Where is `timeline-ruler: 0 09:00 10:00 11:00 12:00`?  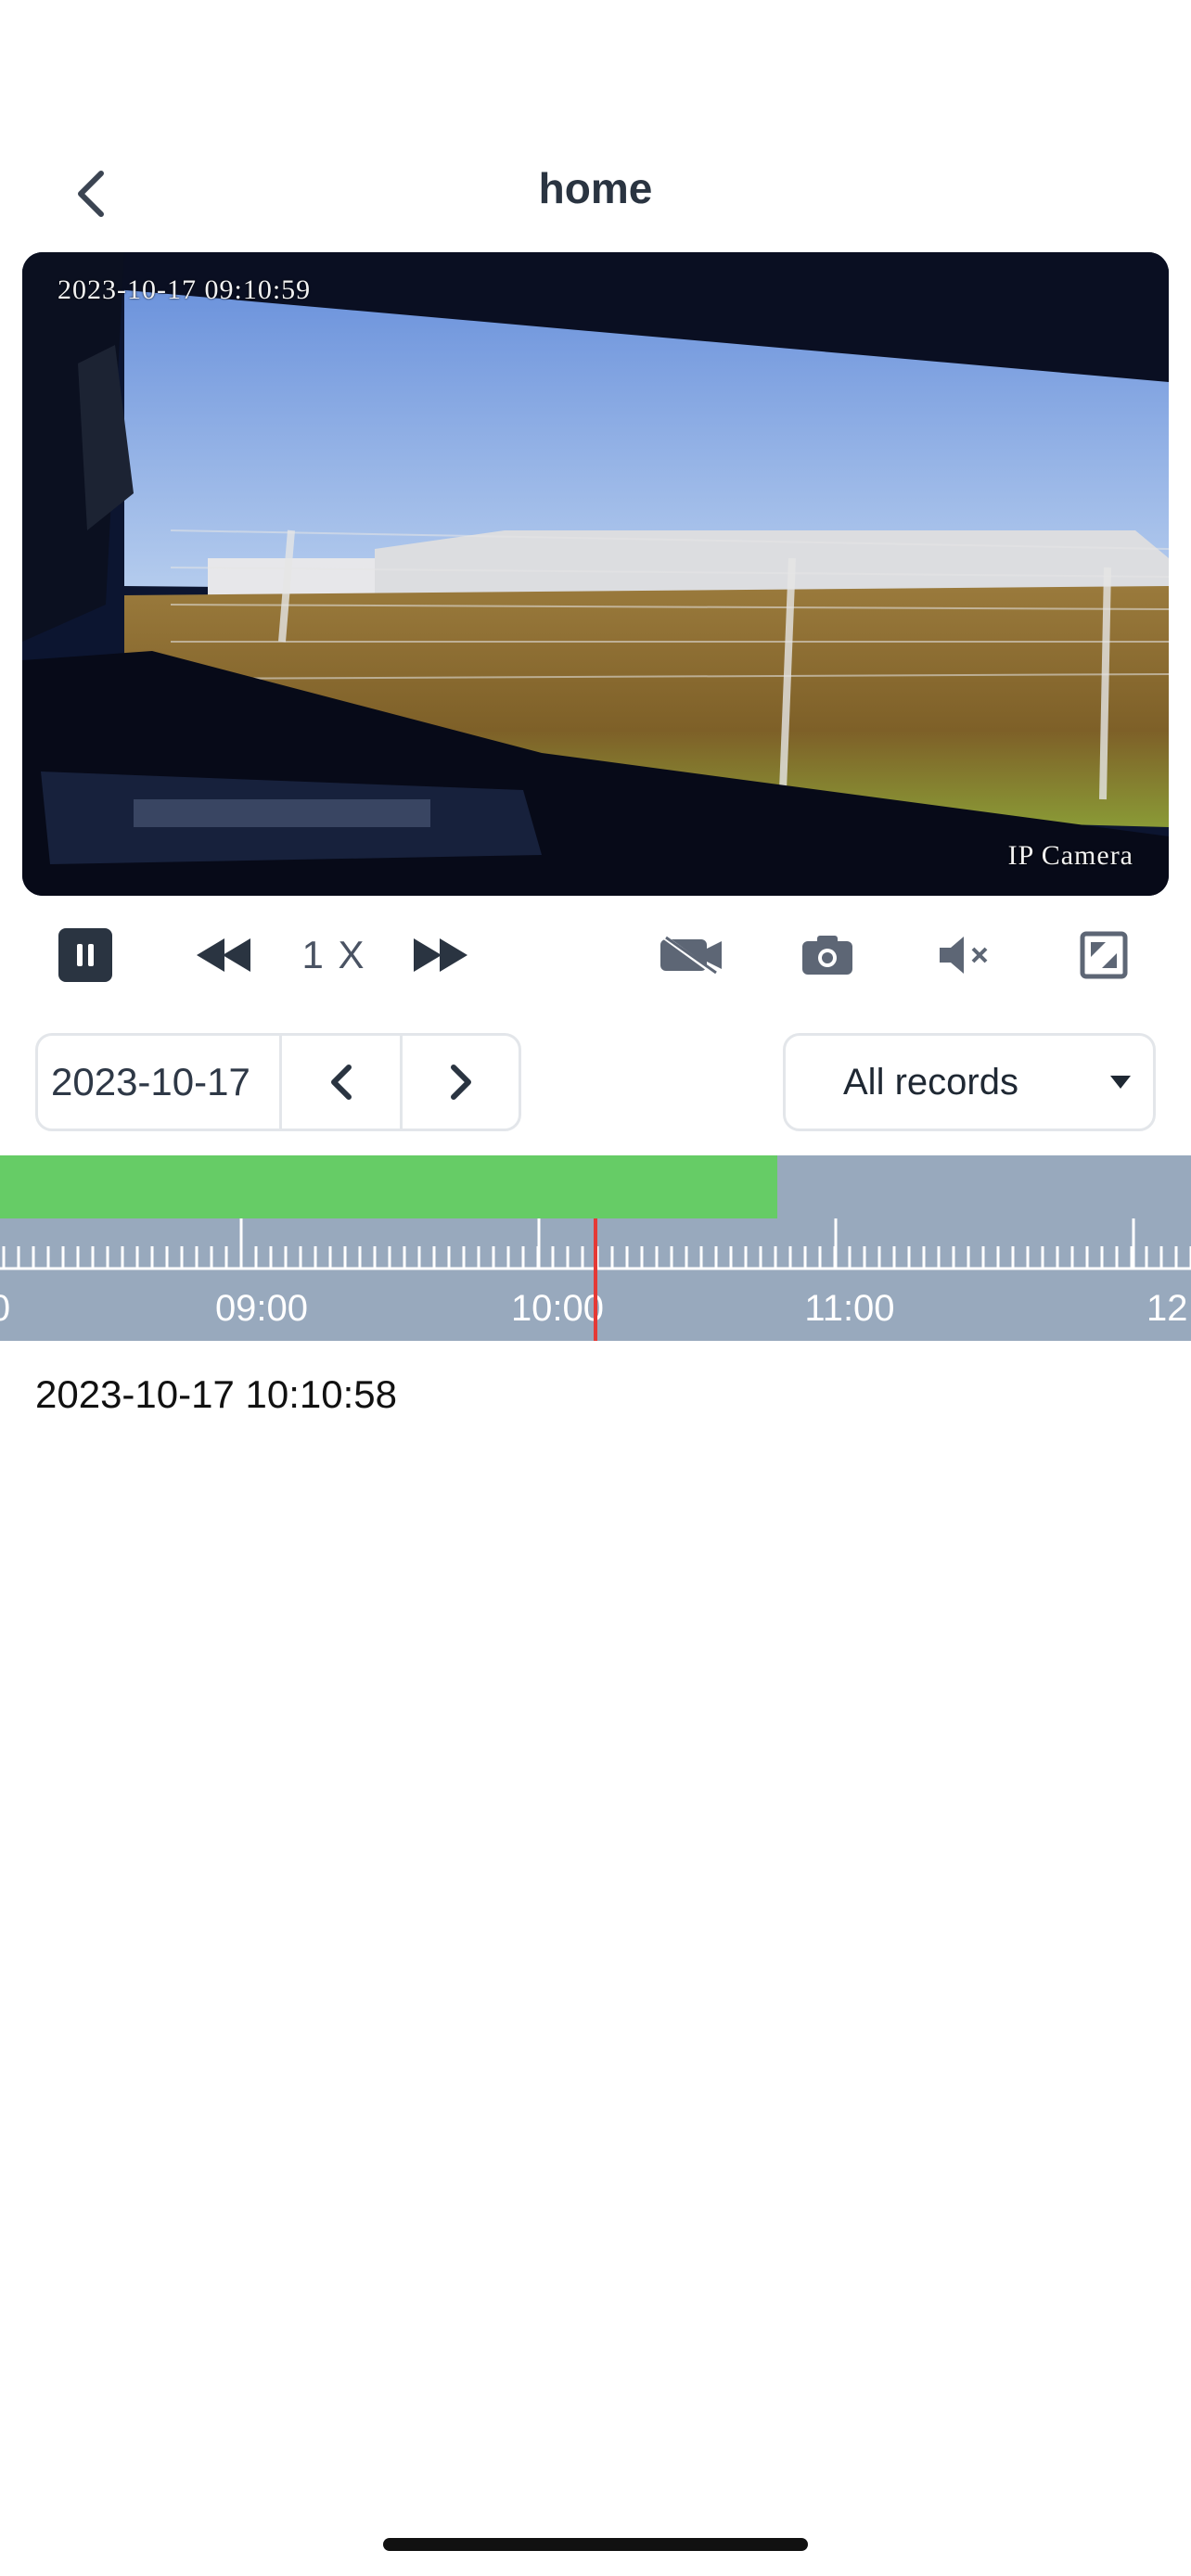
timeline-ruler: 0 09:00 10:00 11:00 12:00 is located at coordinates (595, 1248).